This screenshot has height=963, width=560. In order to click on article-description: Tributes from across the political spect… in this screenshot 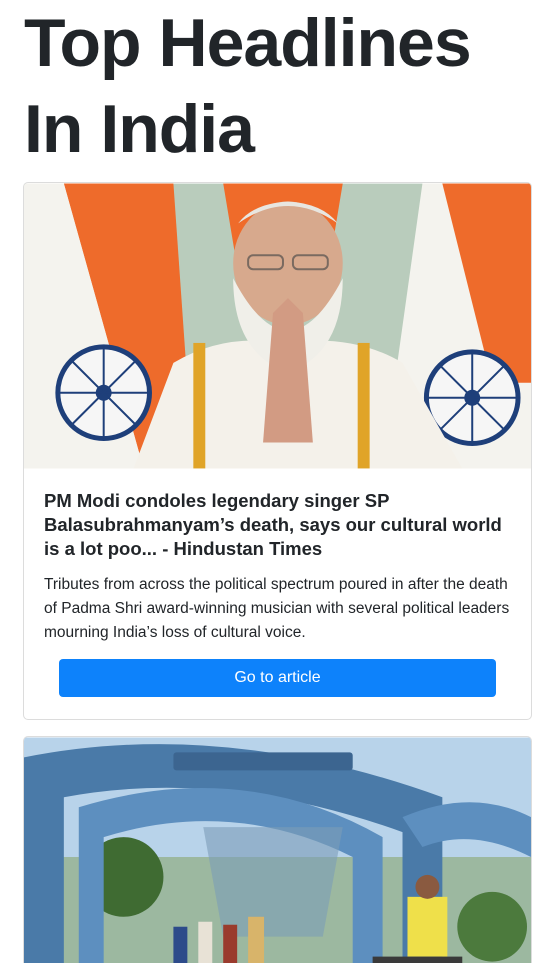, I will do `click(277, 608)`.